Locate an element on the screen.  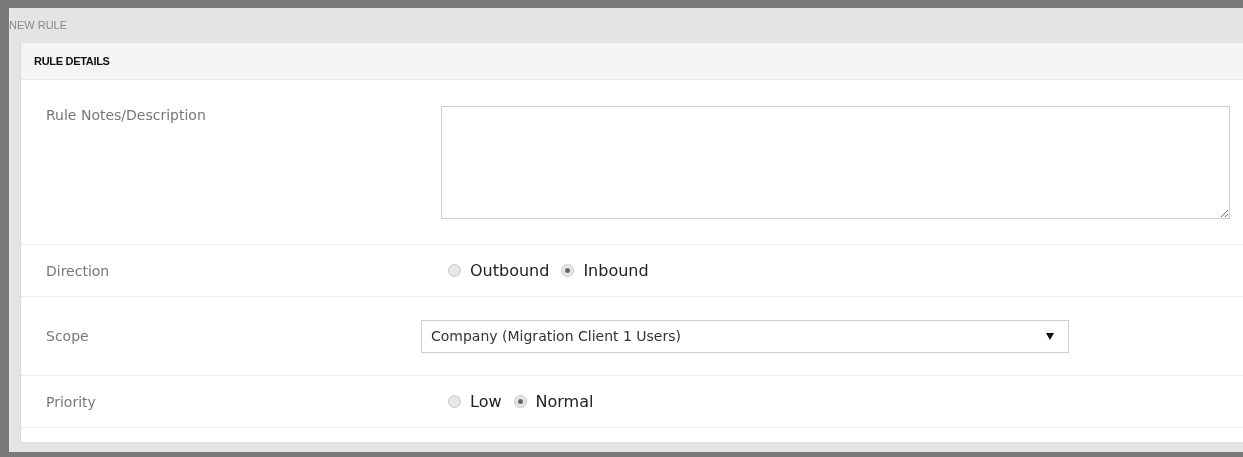
radio-option: Normal is located at coordinates (553, 401).